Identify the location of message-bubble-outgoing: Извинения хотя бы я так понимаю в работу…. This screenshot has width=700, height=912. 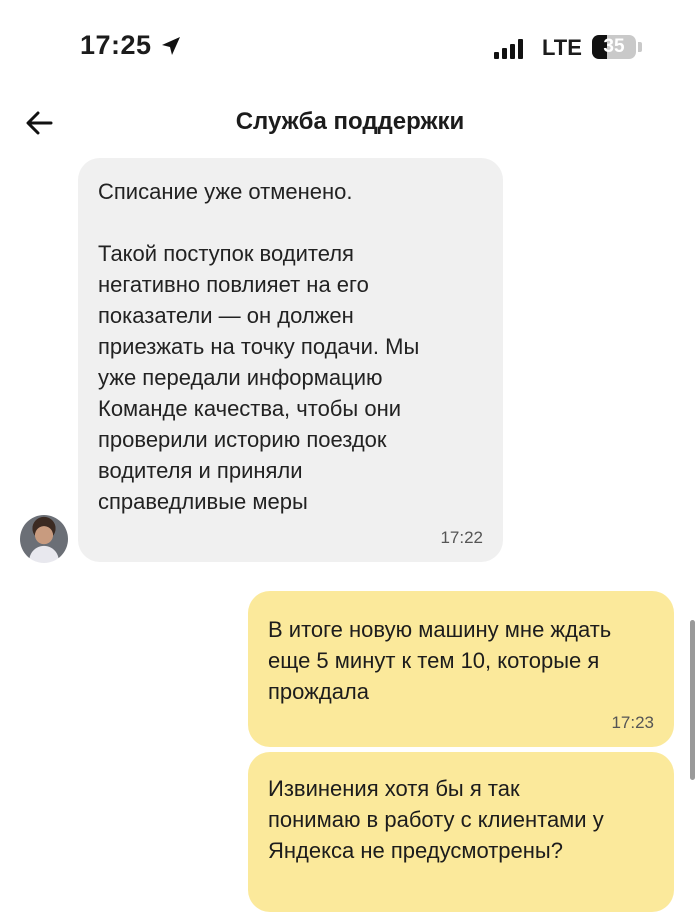
(461, 832).